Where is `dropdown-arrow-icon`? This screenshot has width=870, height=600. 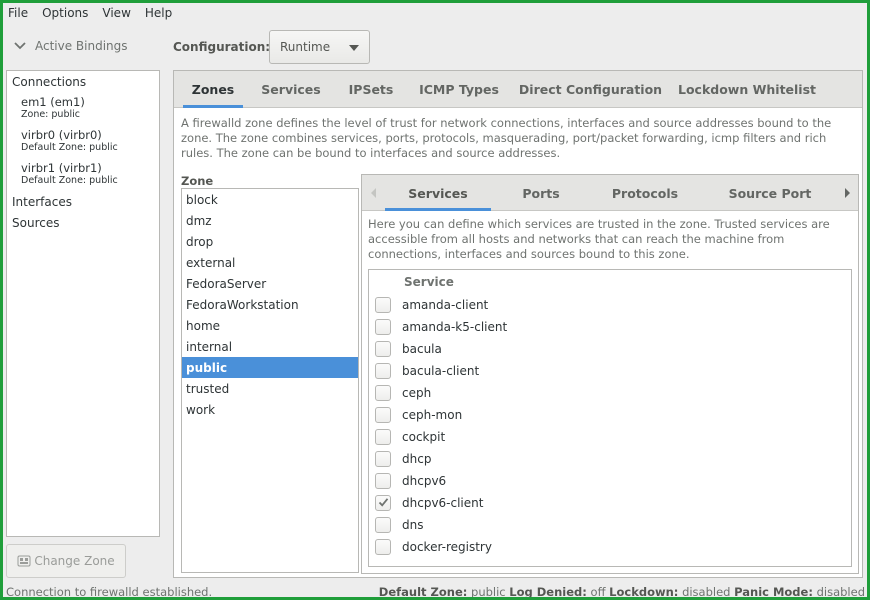
dropdown-arrow-icon is located at coordinates (354, 48).